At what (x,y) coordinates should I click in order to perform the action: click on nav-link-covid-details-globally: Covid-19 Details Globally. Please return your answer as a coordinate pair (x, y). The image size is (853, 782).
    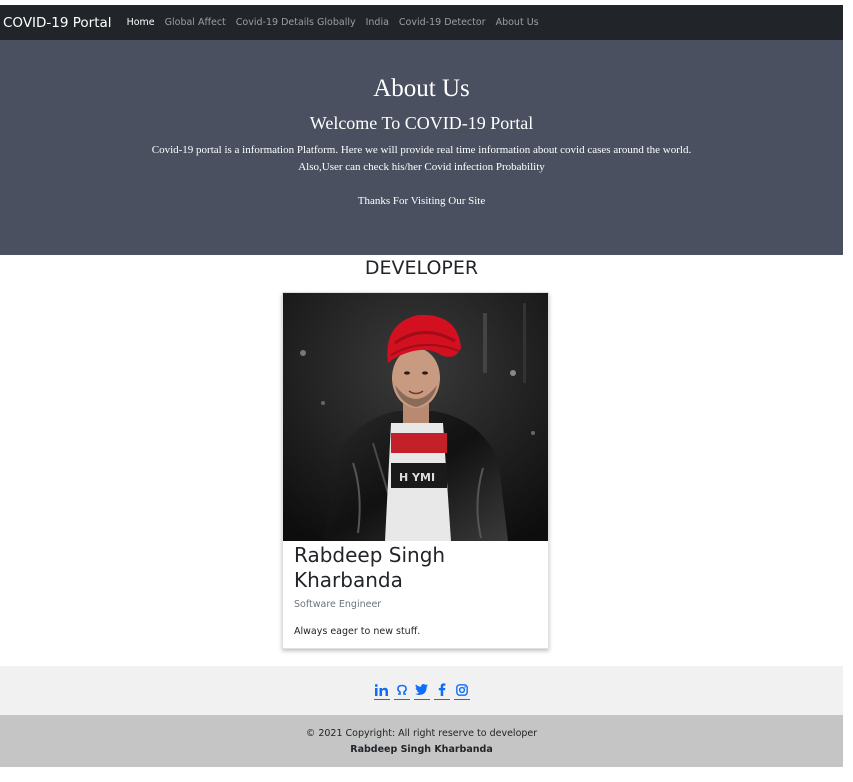
    Looking at the image, I should click on (296, 22).